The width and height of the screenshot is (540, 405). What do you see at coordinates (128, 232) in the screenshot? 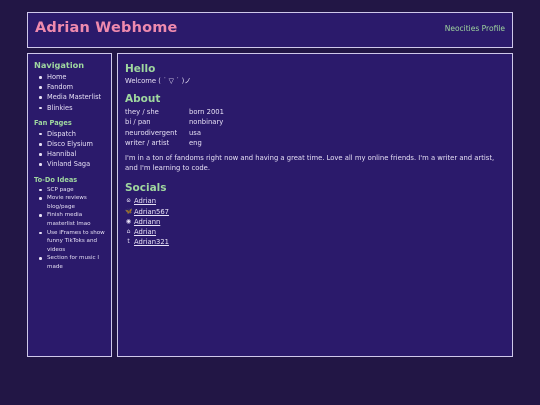
I see `home-icon: ⌂` at bounding box center [128, 232].